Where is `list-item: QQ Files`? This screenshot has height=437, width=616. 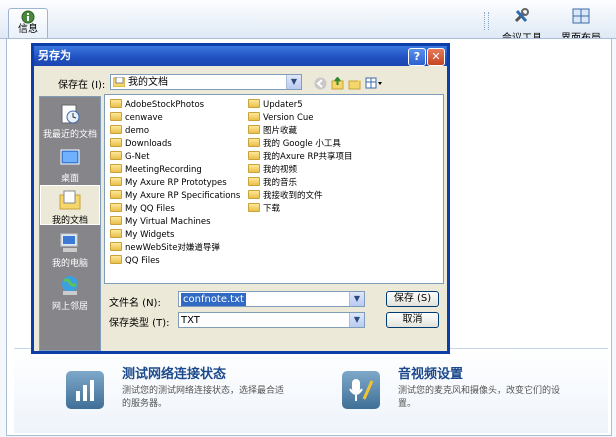 list-item: QQ Files is located at coordinates (135, 261).